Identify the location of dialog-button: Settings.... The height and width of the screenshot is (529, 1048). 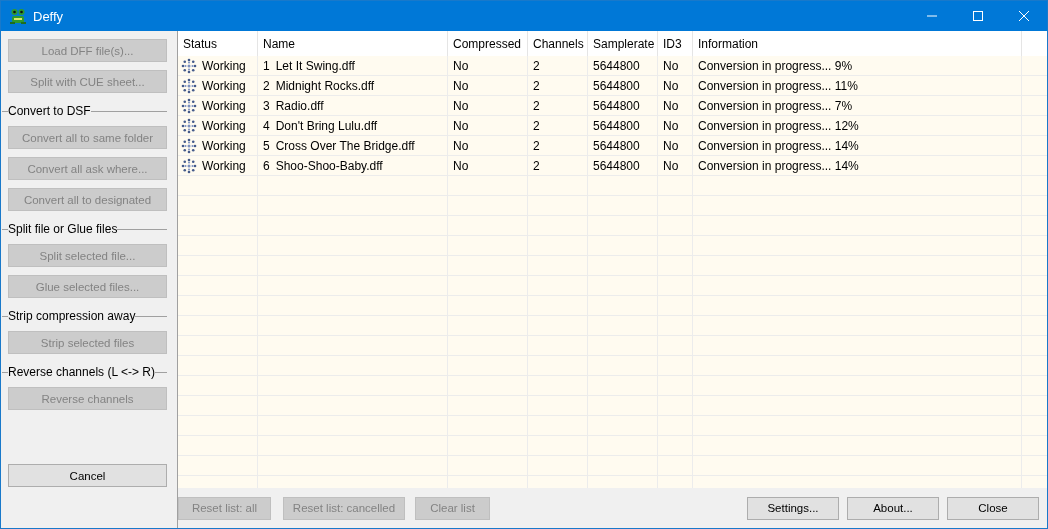
(793, 508).